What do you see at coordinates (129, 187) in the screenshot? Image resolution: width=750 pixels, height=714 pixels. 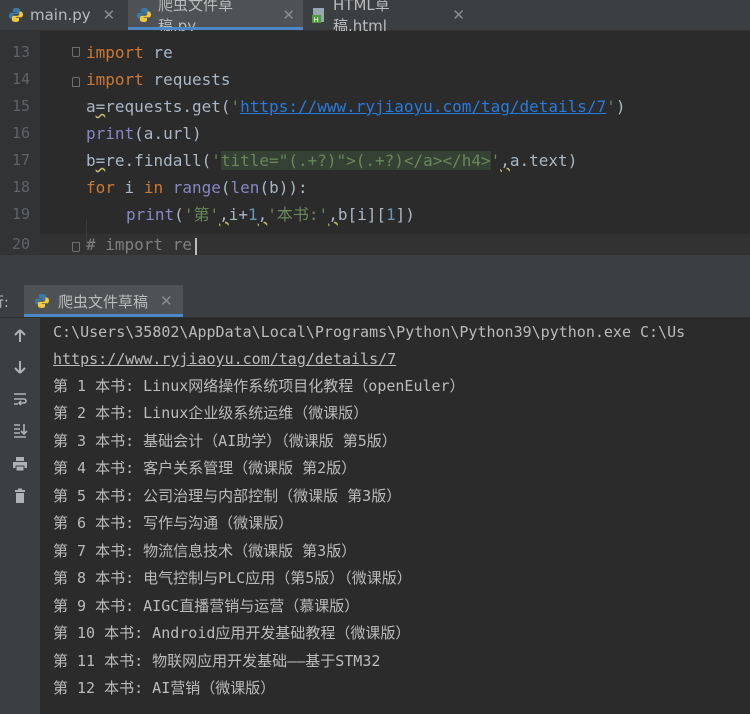 I see `code-text: i` at bounding box center [129, 187].